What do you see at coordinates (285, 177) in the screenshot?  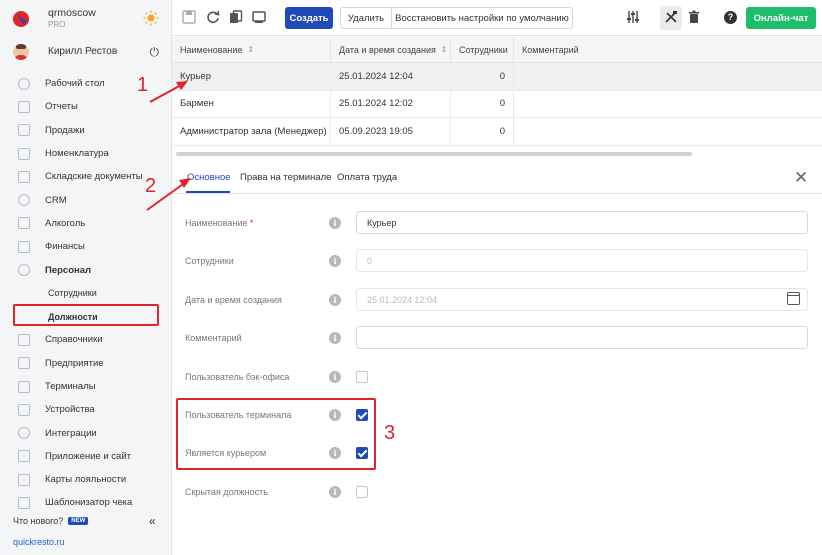 I see `tab-terminal-rights: Права на терминале` at bounding box center [285, 177].